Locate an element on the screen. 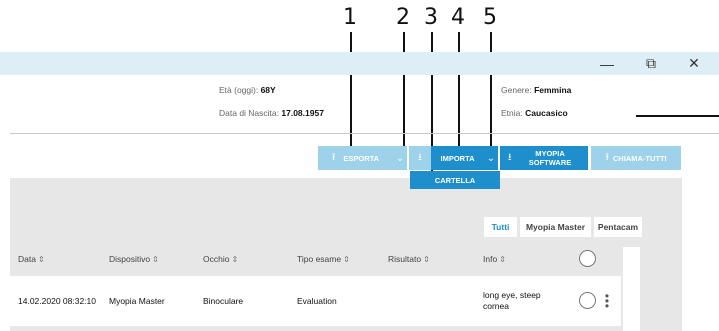 The height and width of the screenshot is (331, 719). column-header-label: Occhio is located at coordinates (216, 259).